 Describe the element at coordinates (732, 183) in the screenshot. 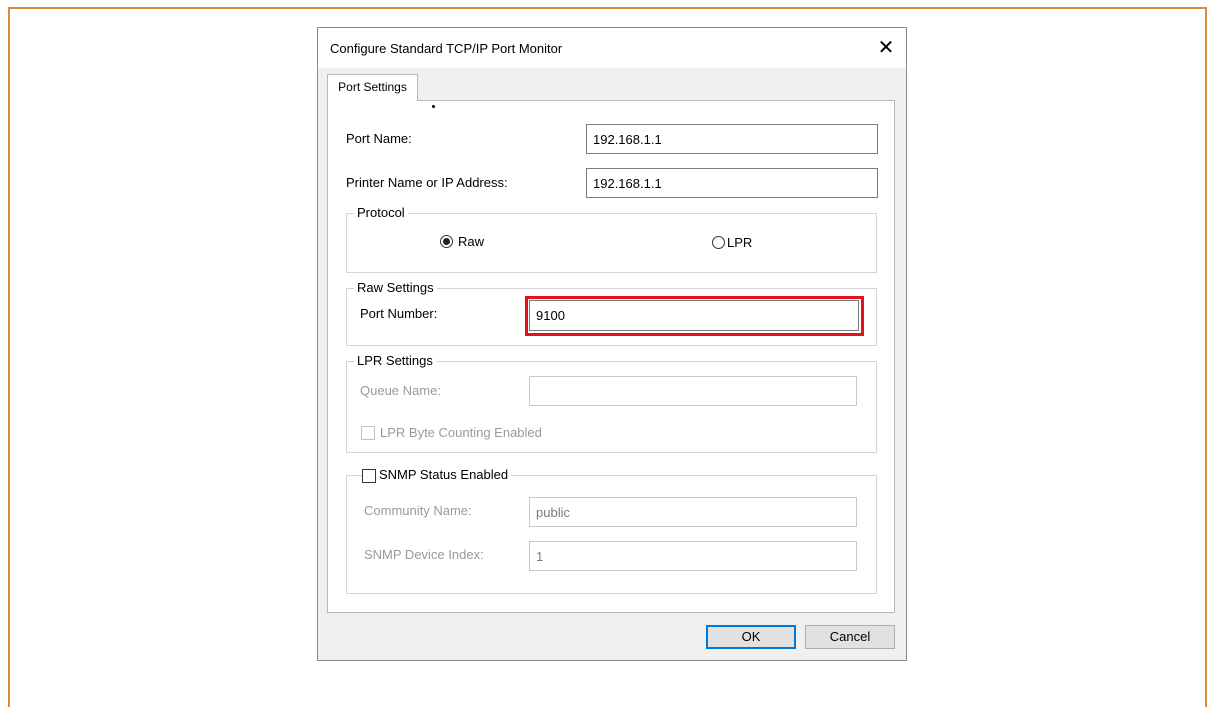

I see `printer-address-input` at that location.